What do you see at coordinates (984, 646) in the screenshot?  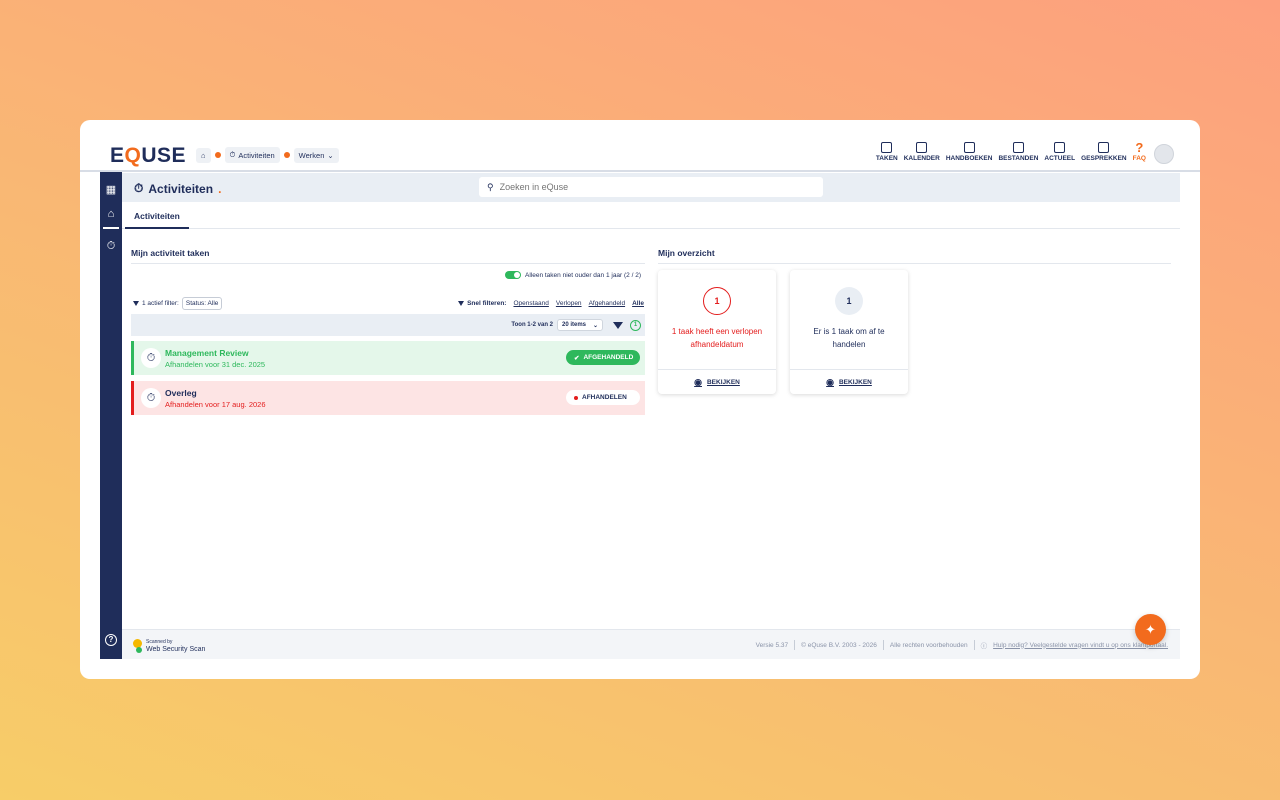 I see `help-circle-icon: ⓘ` at bounding box center [984, 646].